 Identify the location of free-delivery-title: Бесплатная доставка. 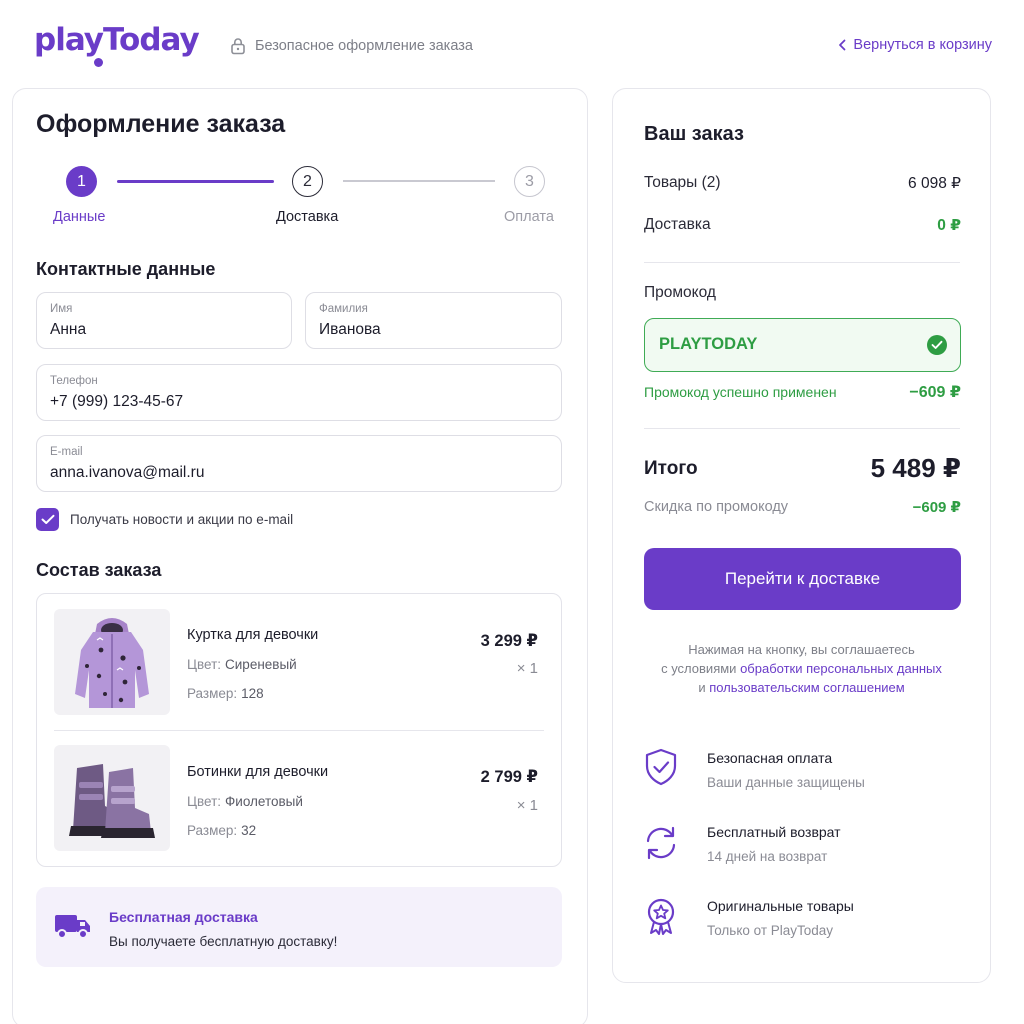
(183, 917).